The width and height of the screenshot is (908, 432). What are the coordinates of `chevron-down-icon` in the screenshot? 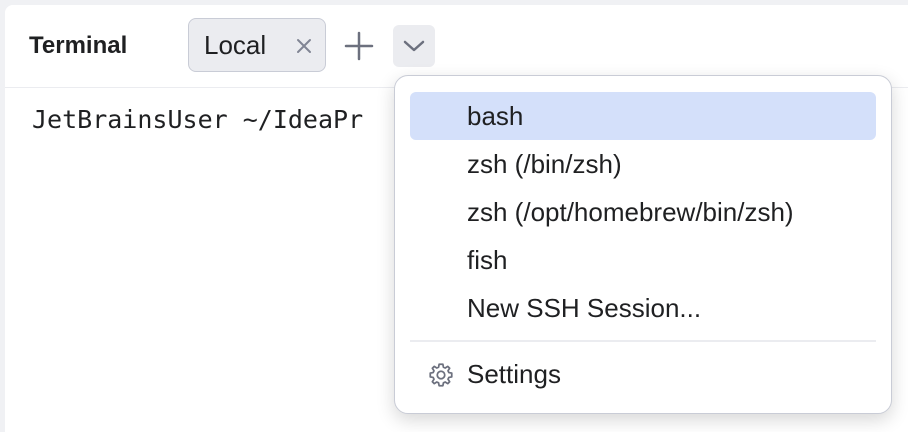 It's located at (414, 46).